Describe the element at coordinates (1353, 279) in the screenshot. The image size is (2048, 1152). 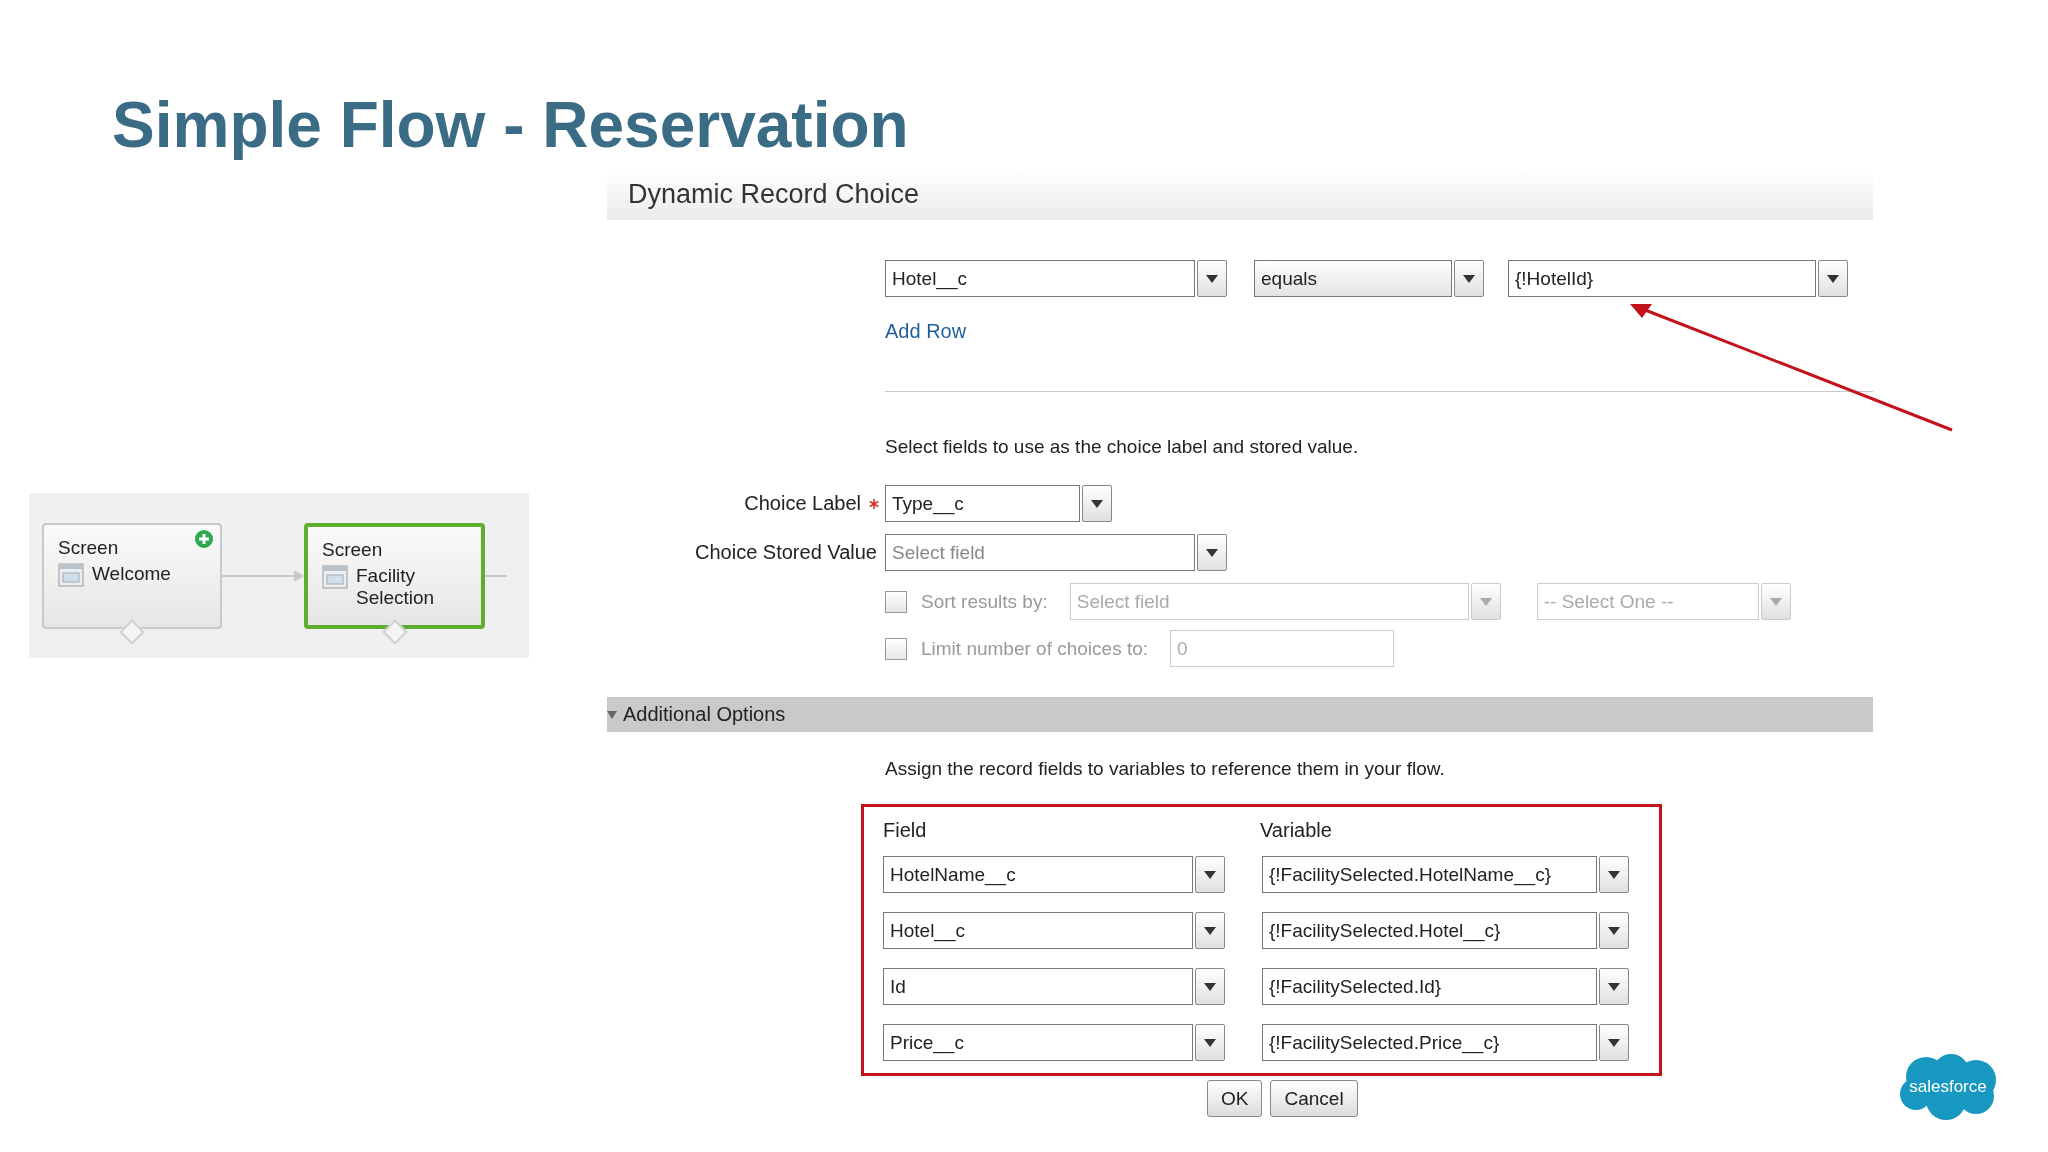
I see `operator-select: equals` at that location.